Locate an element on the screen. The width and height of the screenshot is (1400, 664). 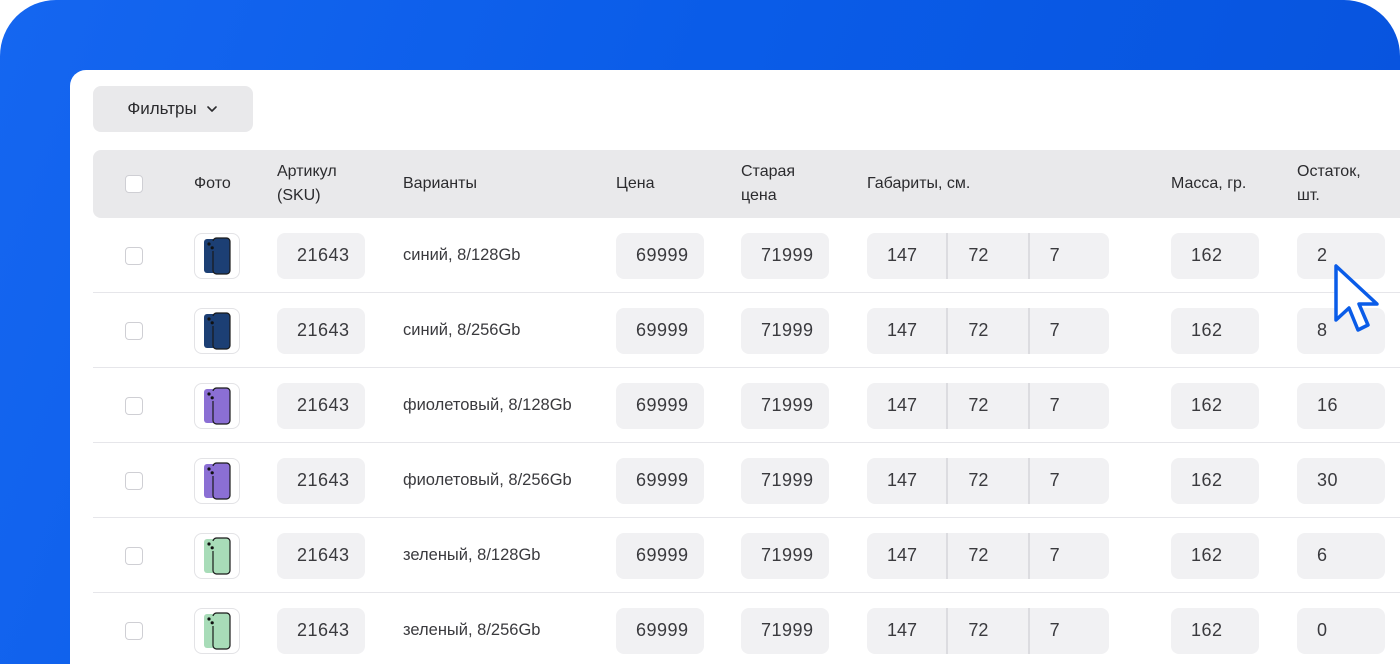
column-header-mass: Масса, гр. is located at coordinates (1209, 183).